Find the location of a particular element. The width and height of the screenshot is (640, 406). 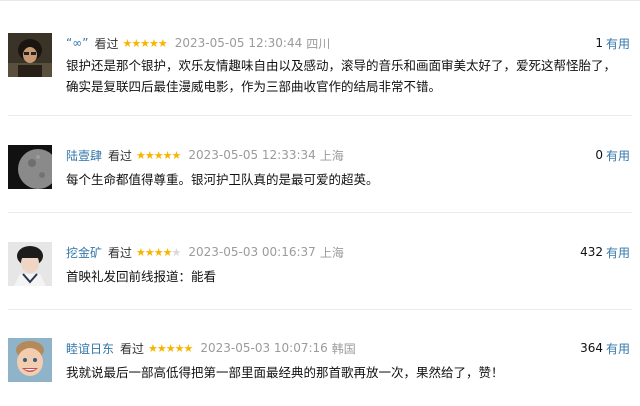

review-content: 每个生命都值得尊重。银河护卫队真的是最可爱的超英。 is located at coordinates (222, 179).